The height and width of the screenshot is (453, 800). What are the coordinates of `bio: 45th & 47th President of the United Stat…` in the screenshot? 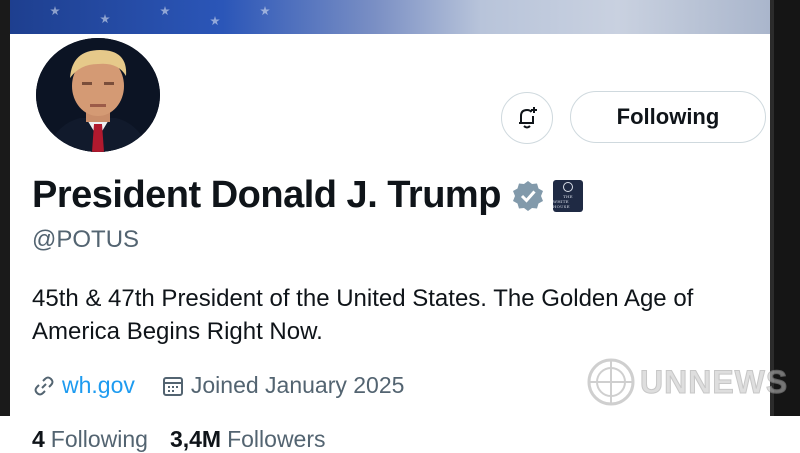 It's located at (363, 315).